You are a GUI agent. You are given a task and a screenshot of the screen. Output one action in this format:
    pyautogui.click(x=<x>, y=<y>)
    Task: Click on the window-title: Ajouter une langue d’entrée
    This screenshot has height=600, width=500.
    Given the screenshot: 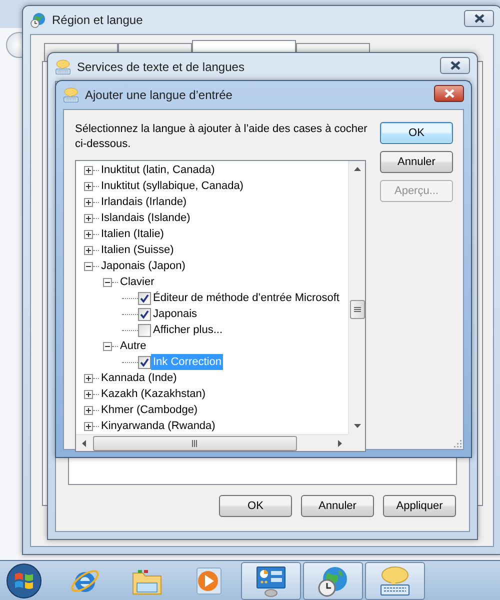 What is the action you would take?
    pyautogui.click(x=159, y=95)
    